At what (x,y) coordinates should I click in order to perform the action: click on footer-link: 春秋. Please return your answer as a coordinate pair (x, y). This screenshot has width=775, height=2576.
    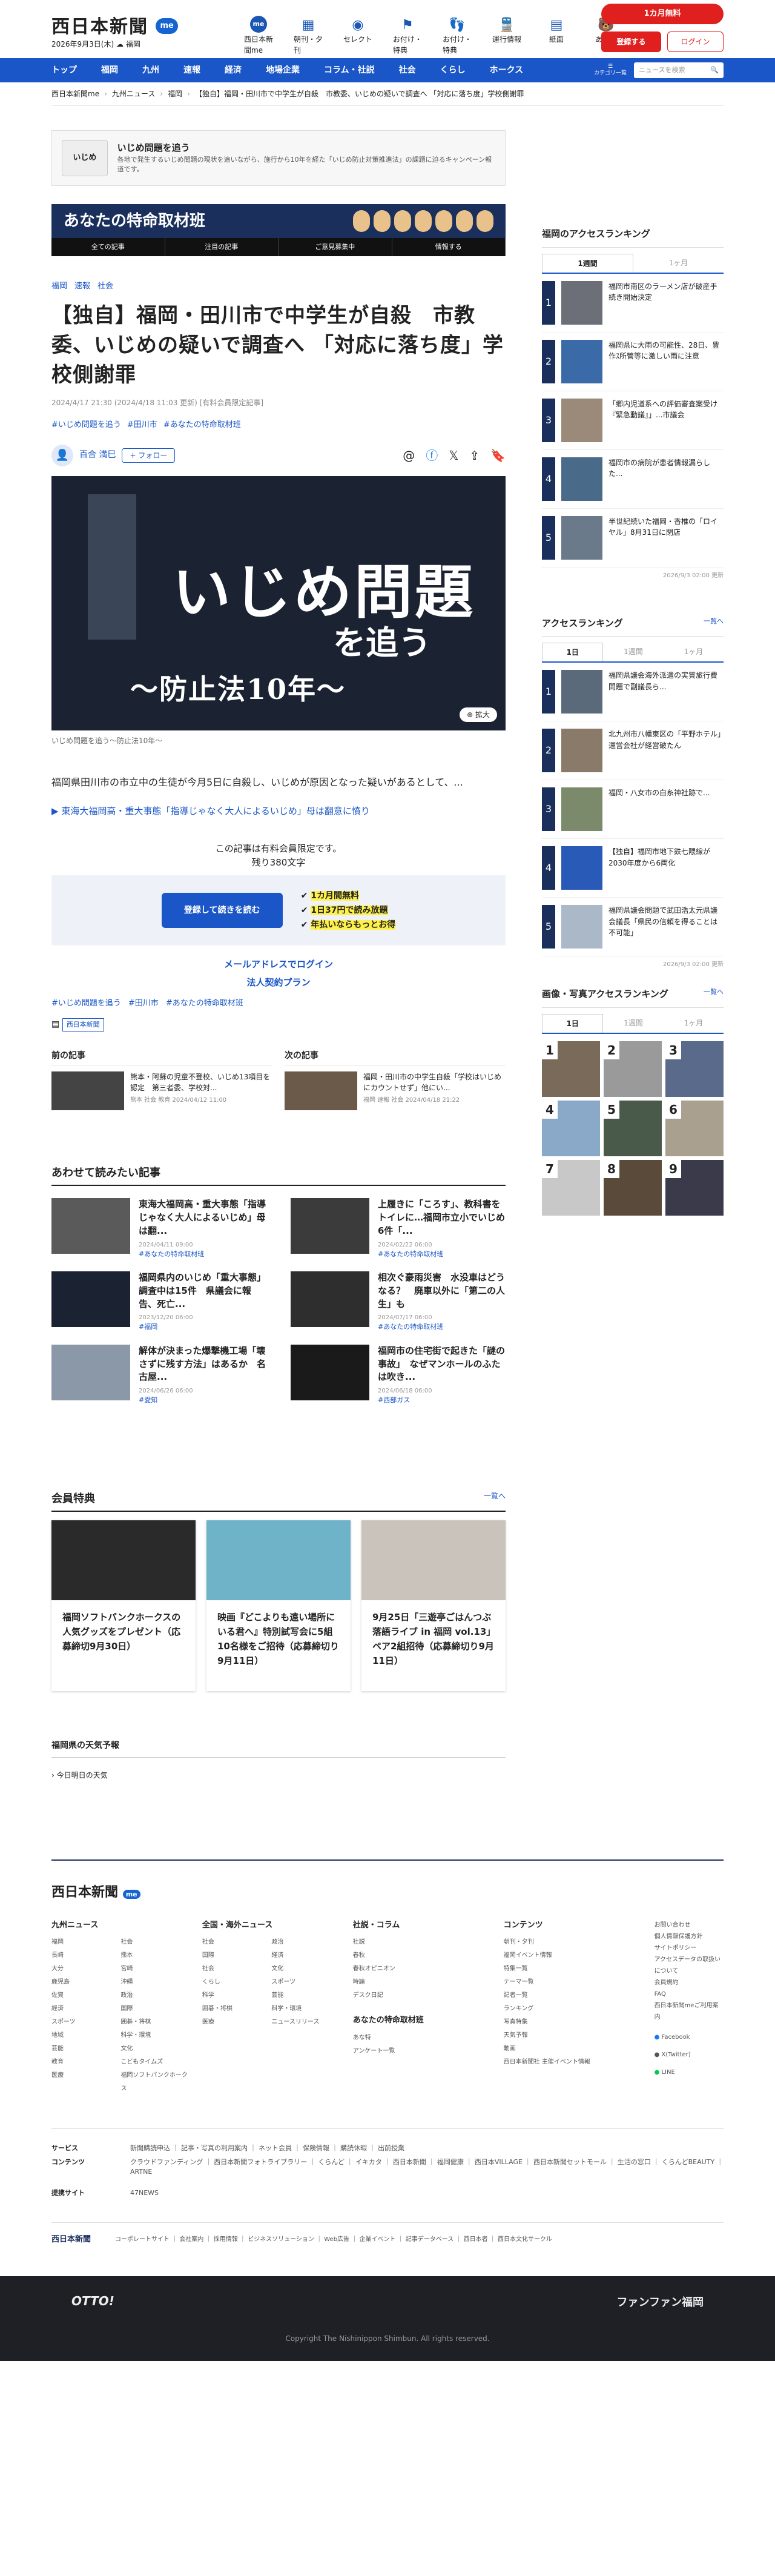
    Looking at the image, I should click on (422, 1955).